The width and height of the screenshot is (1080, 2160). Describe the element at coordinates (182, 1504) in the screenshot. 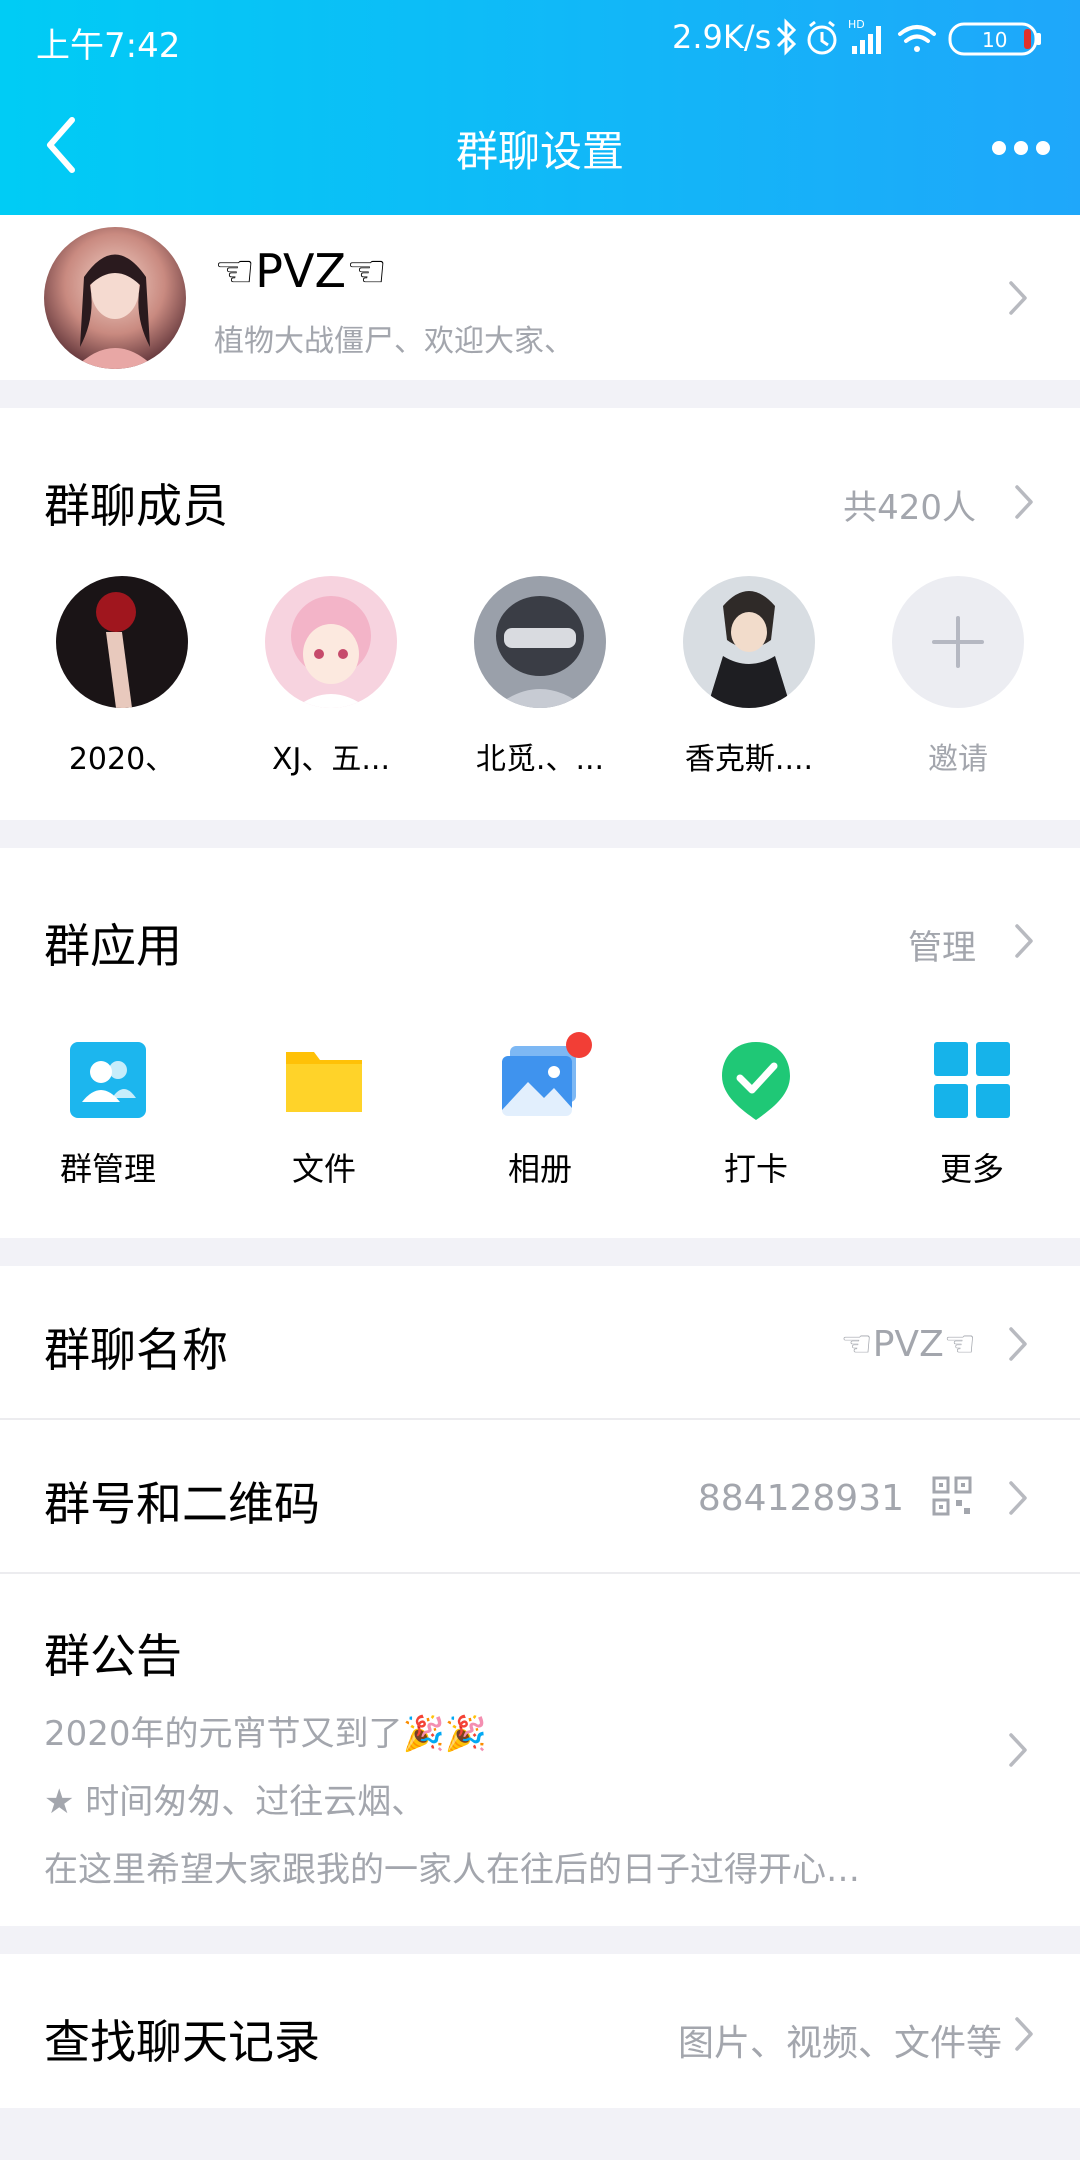

I see `group-number-label: 群号和二维码` at that location.